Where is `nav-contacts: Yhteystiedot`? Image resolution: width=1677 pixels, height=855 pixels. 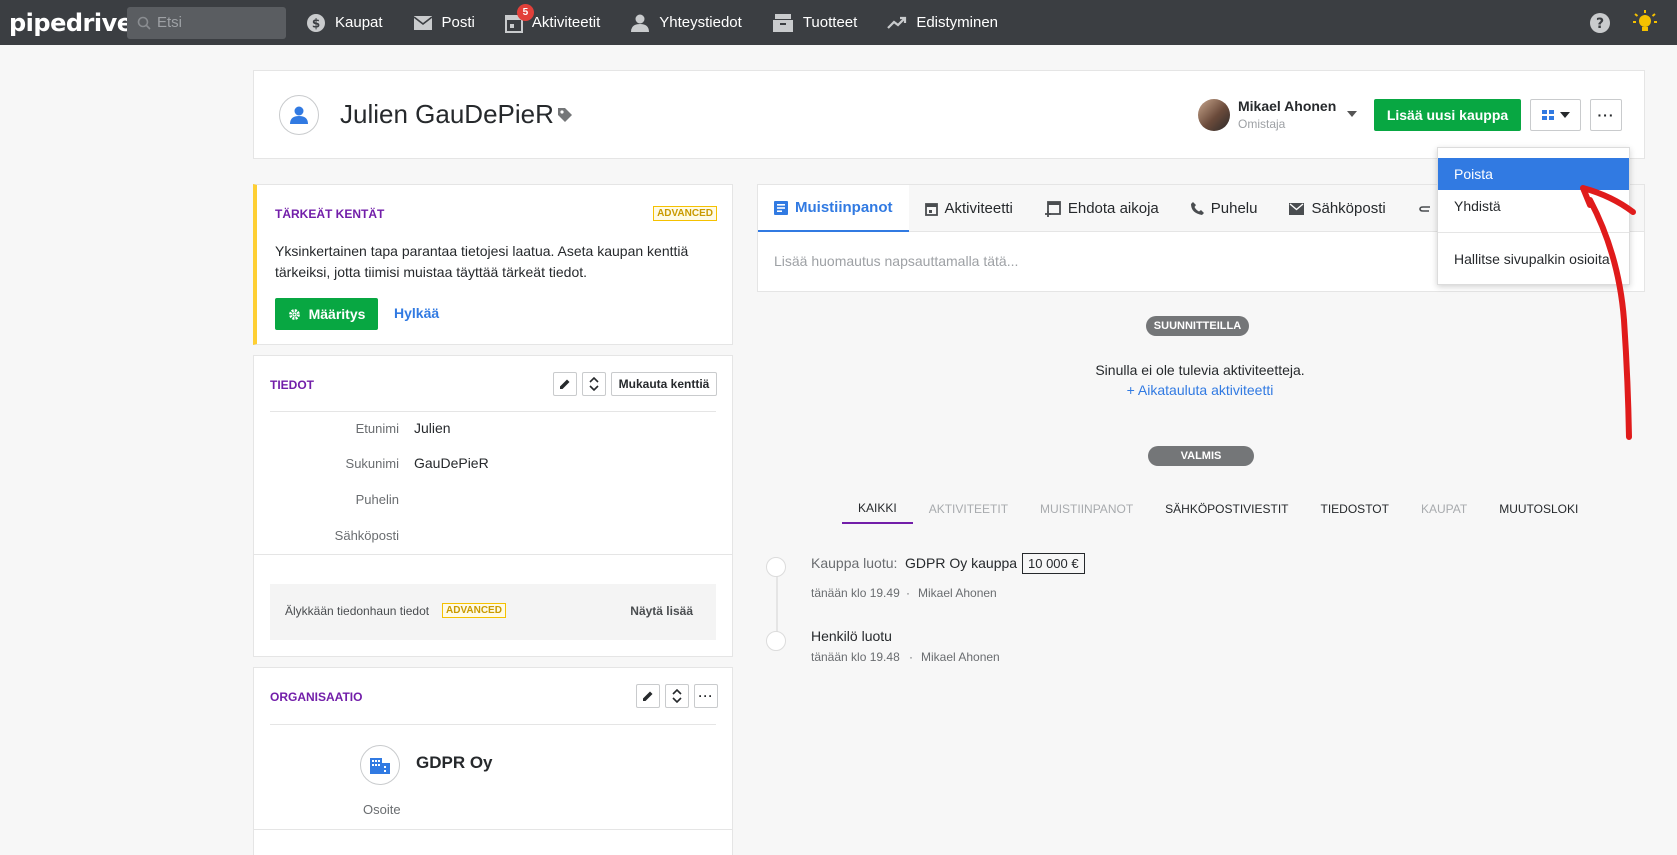 nav-contacts: Yhteystiedot is located at coordinates (686, 22).